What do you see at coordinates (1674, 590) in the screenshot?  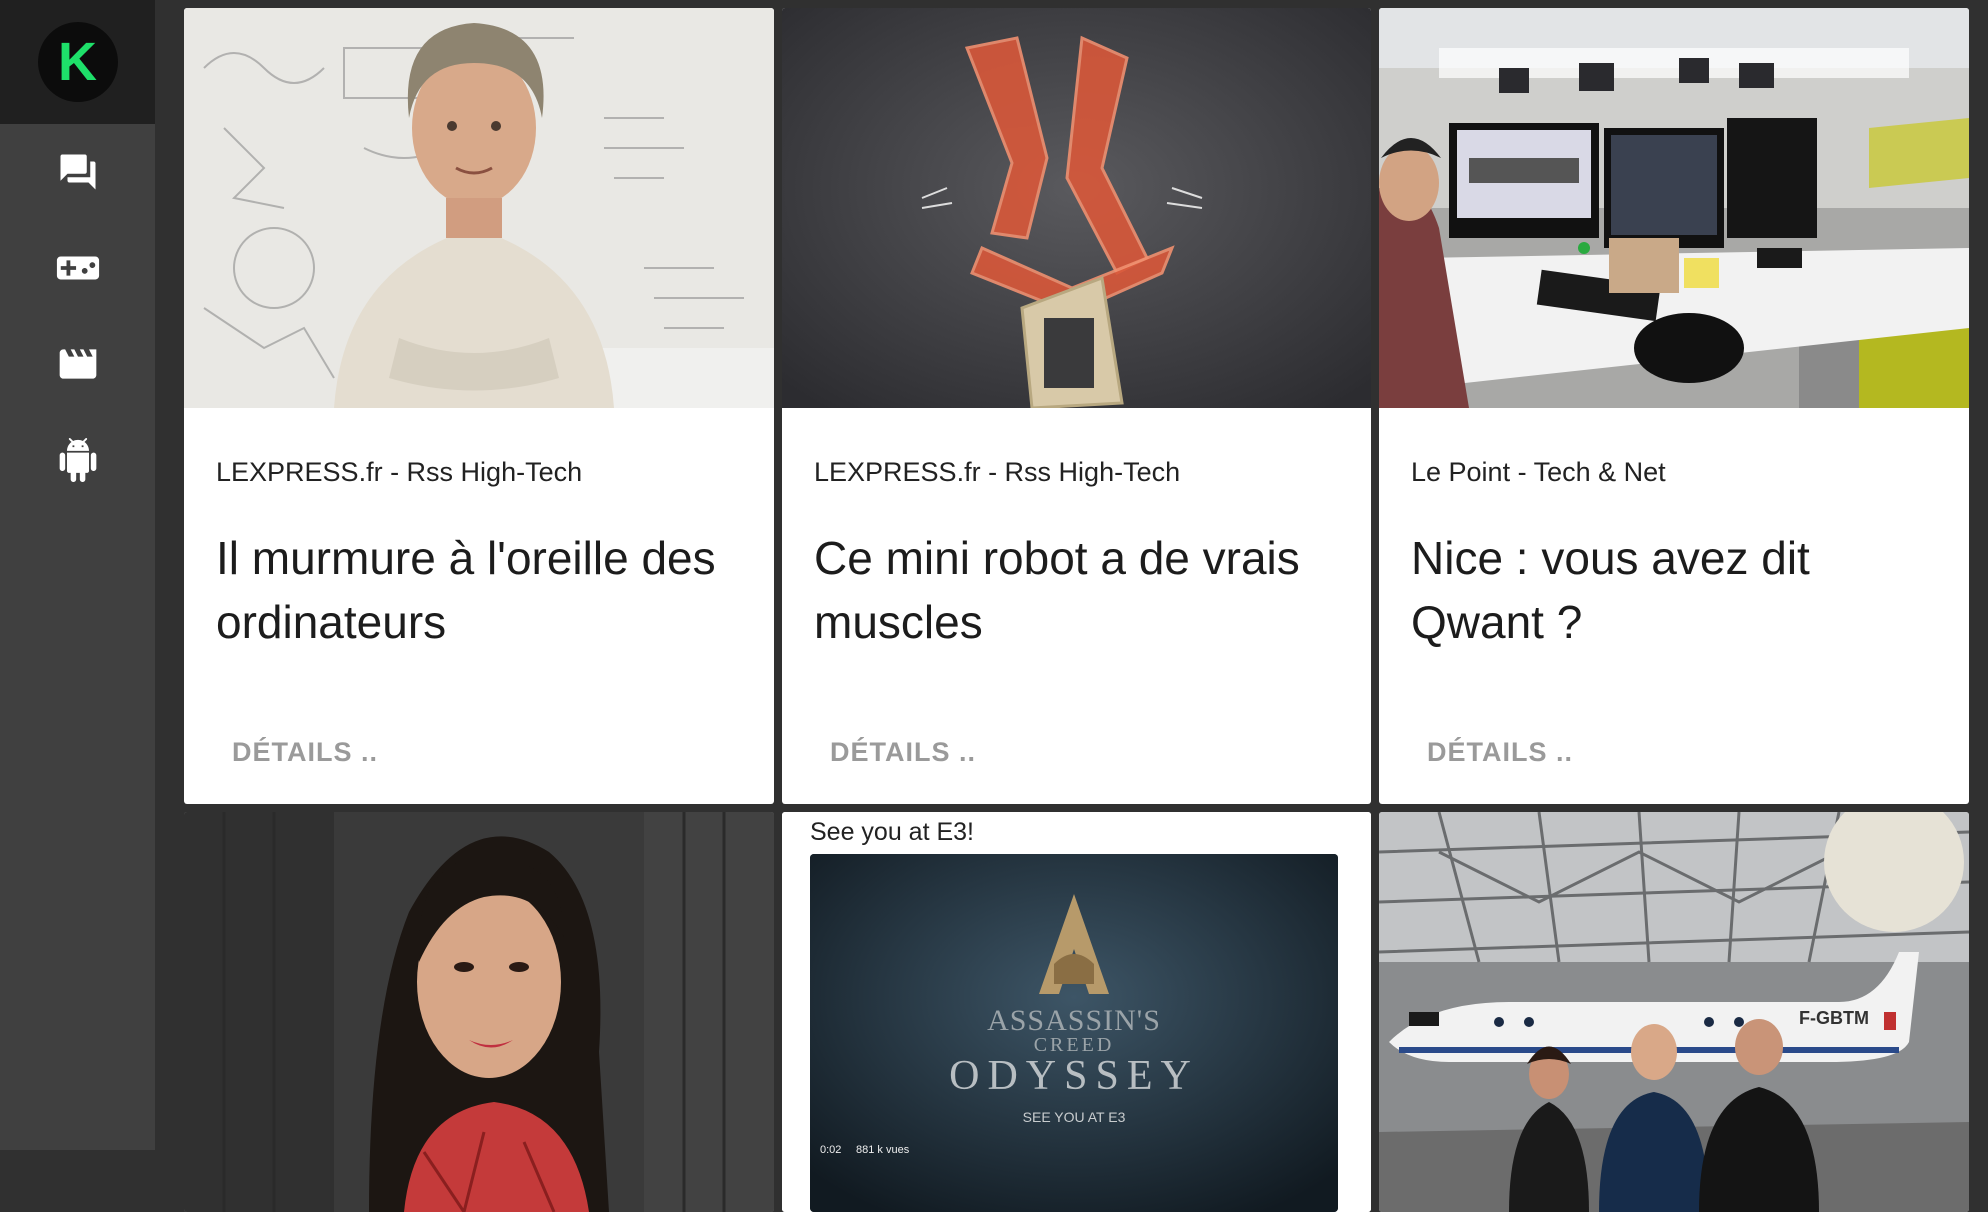 I see `card-title: Nice : vous avez dit Qwant ?` at bounding box center [1674, 590].